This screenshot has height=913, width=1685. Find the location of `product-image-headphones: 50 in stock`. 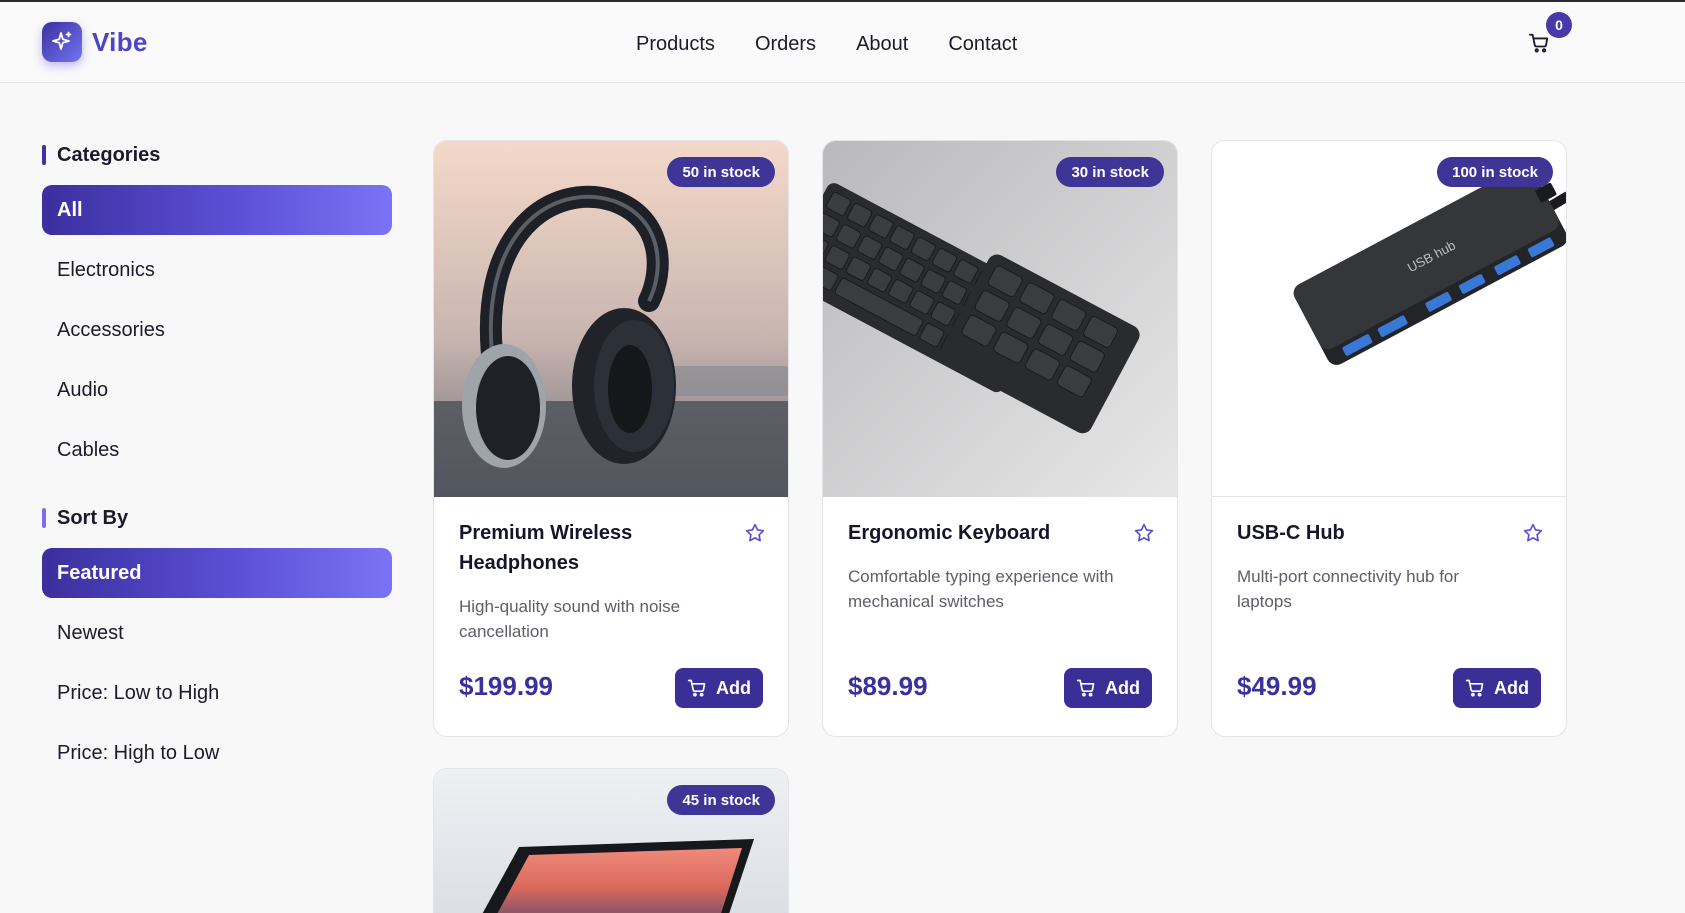

product-image-headphones: 50 in stock is located at coordinates (611, 319).